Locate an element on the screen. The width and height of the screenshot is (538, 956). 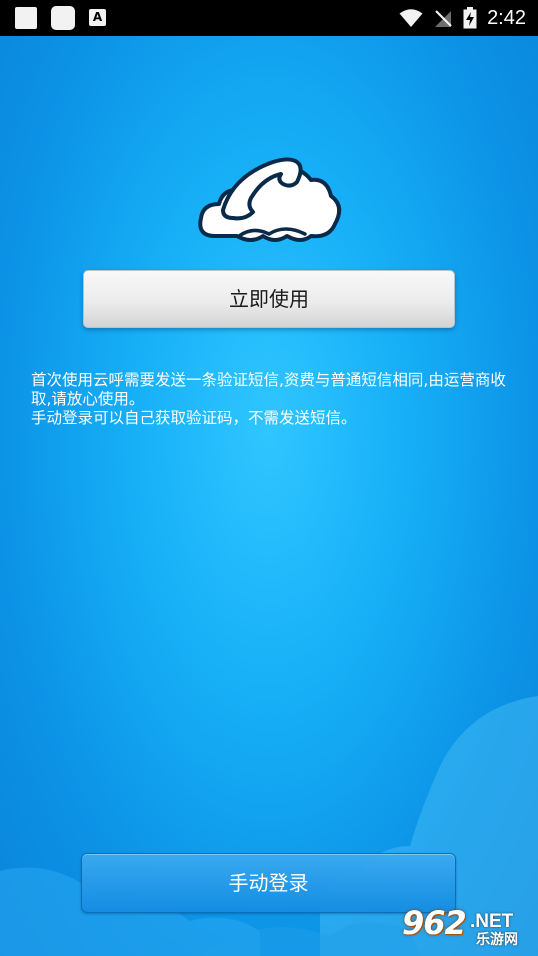
site-watermark: 962 .NET 乐游网 is located at coordinates (466, 929).